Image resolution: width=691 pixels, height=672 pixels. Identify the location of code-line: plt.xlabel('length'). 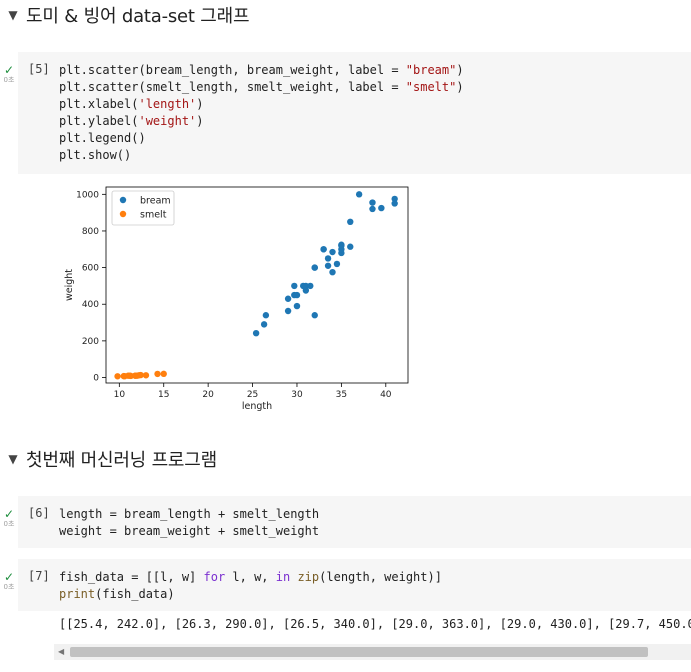
(131, 104).